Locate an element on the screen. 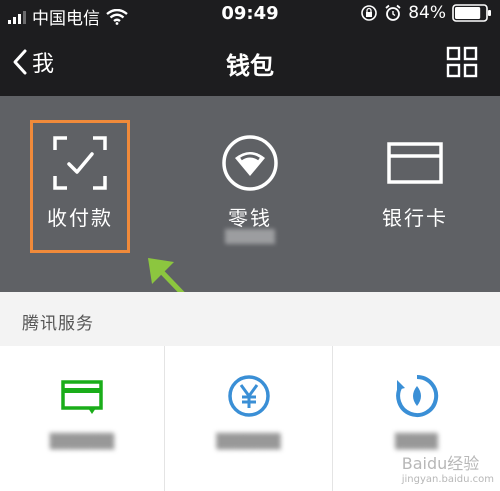 This screenshot has height=491, width=500. alarm-icon is located at coordinates (393, 12).